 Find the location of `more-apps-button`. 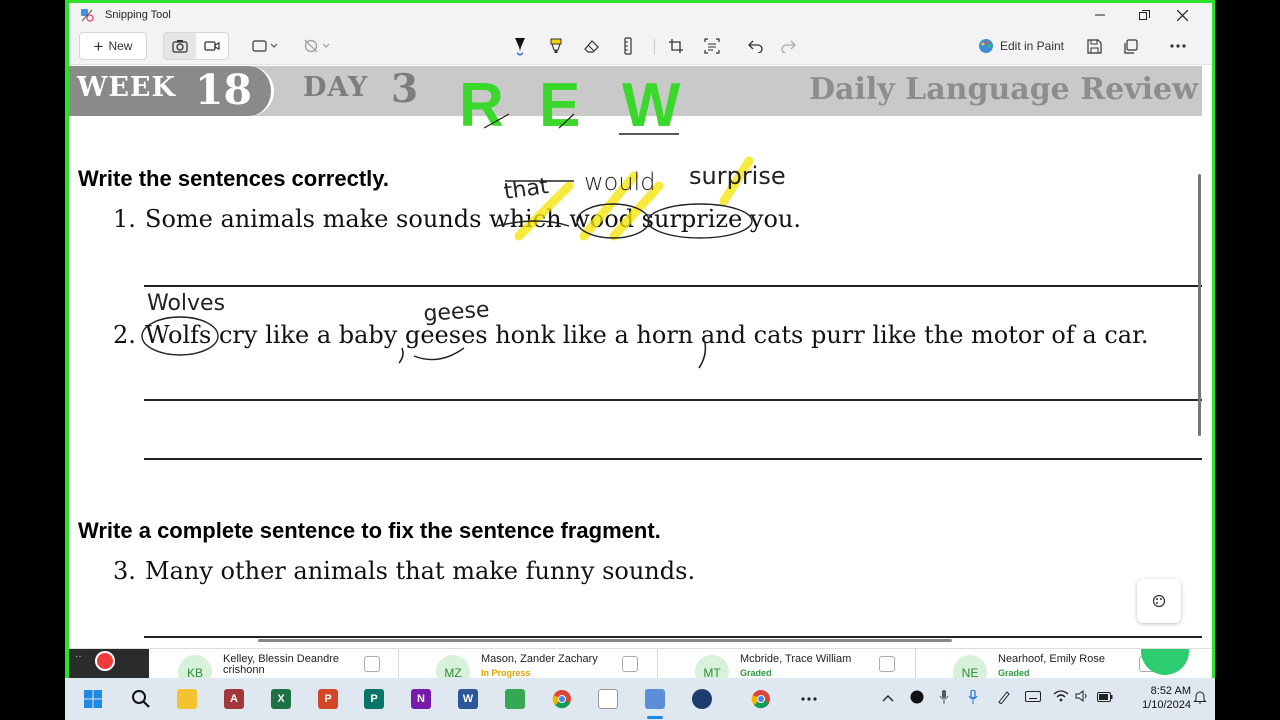

more-apps-button is located at coordinates (809, 699).